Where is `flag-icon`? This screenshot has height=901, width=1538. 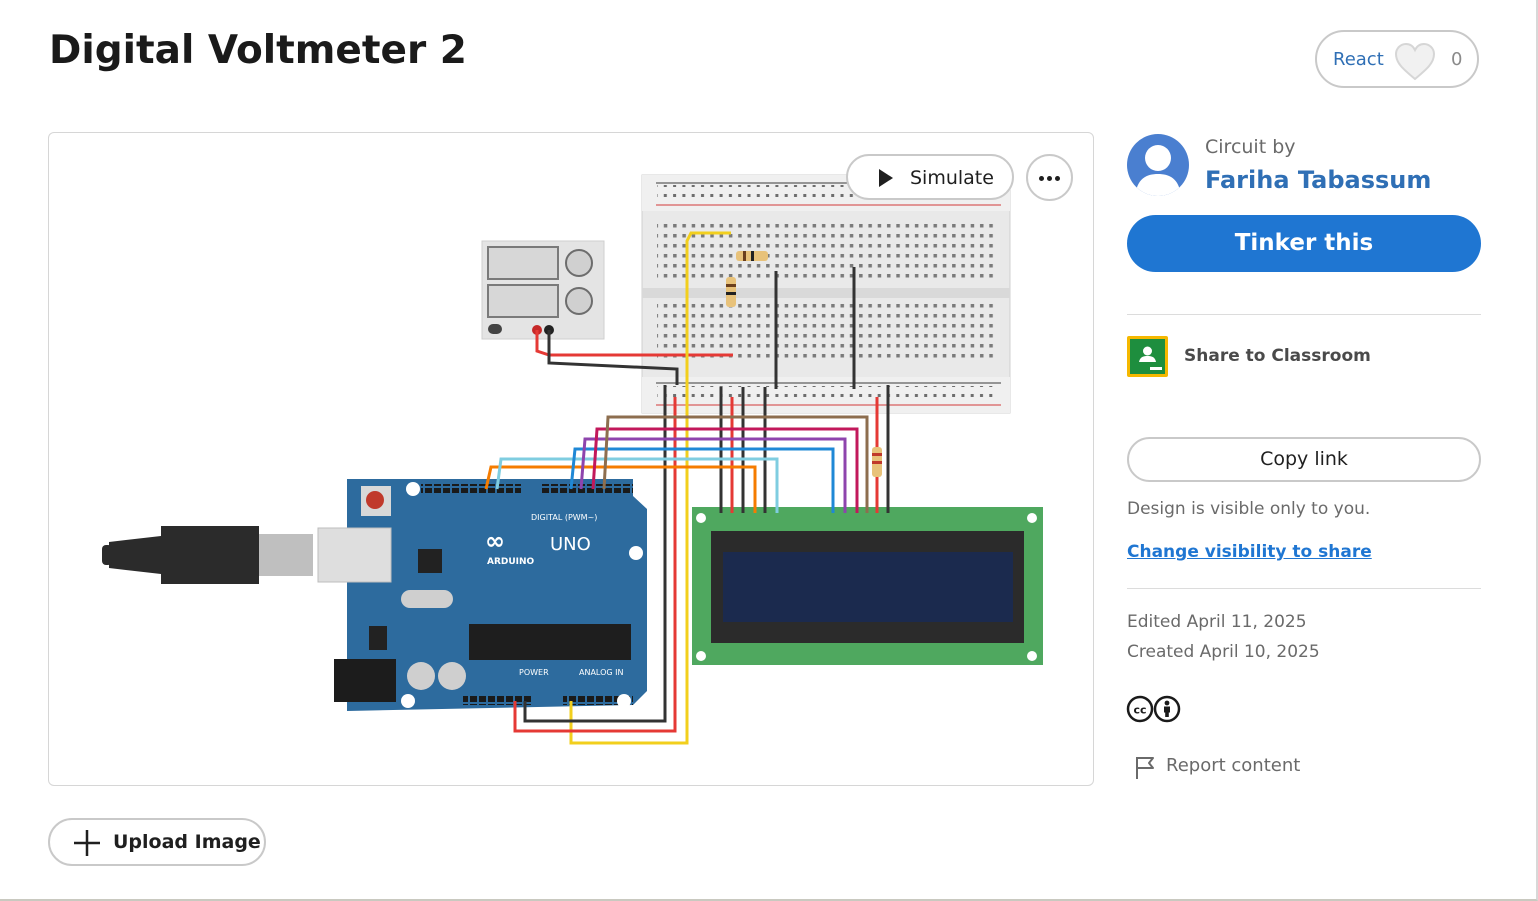 flag-icon is located at coordinates (1145, 768).